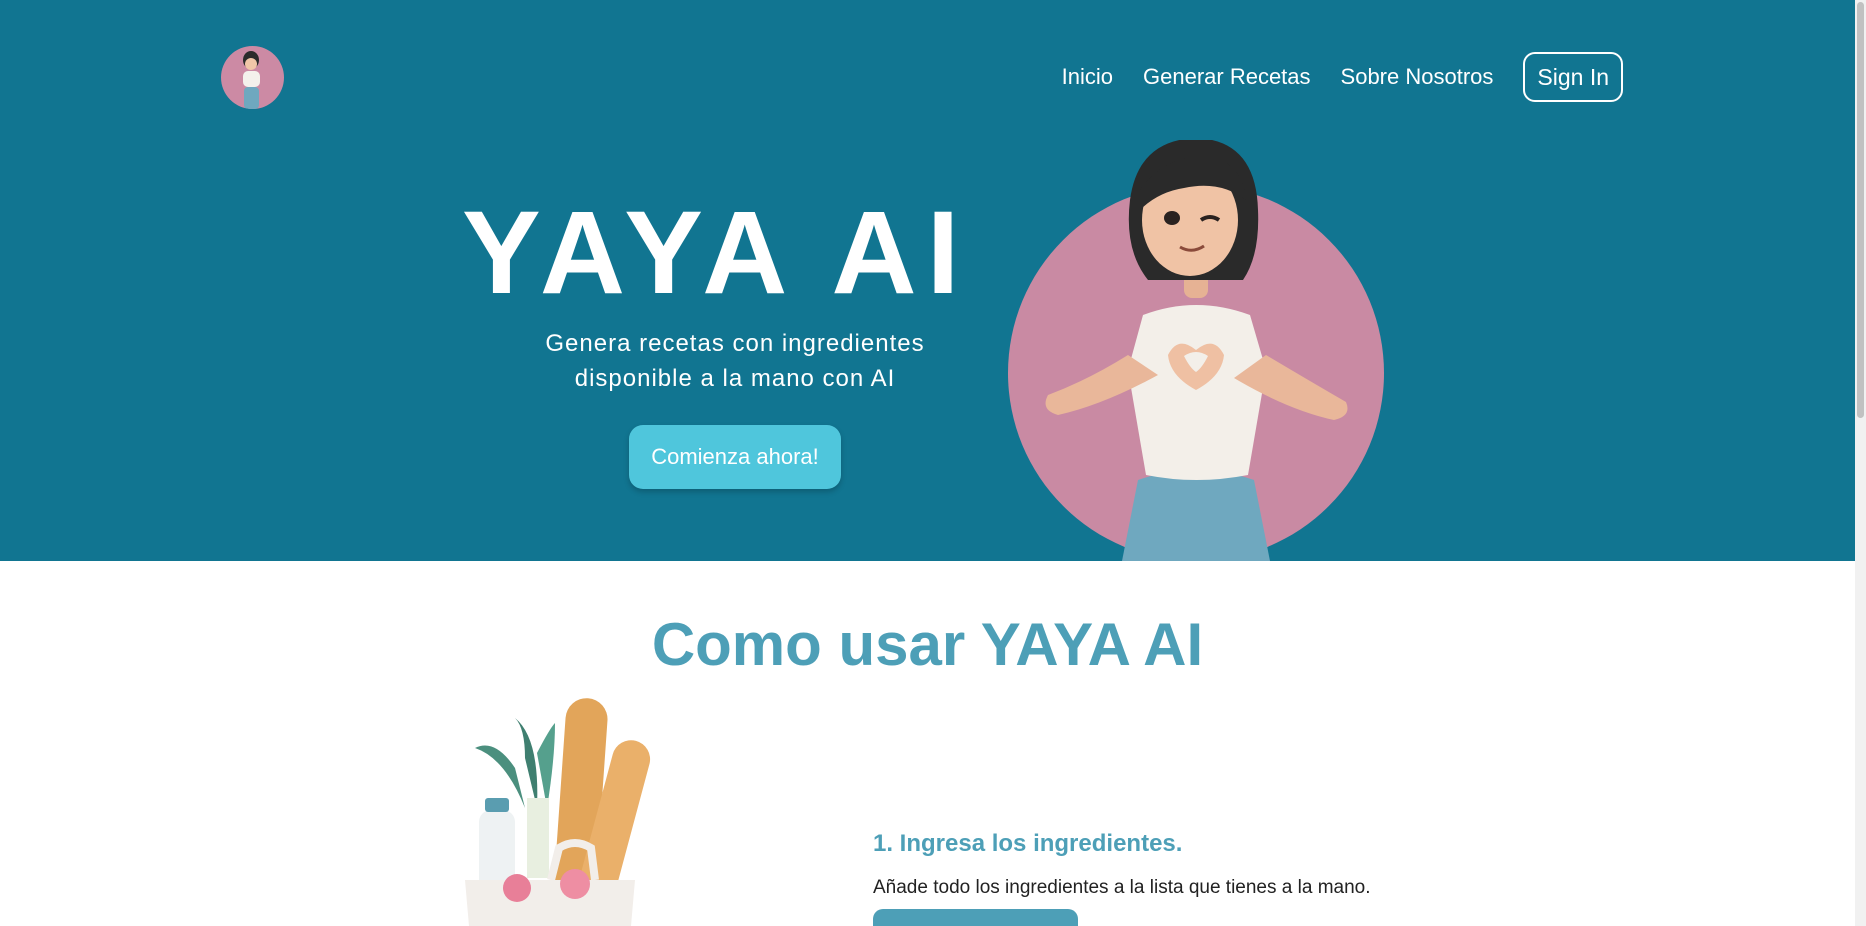 The image size is (1866, 926). I want to click on grocery-bag-icon, so click(558, 812).